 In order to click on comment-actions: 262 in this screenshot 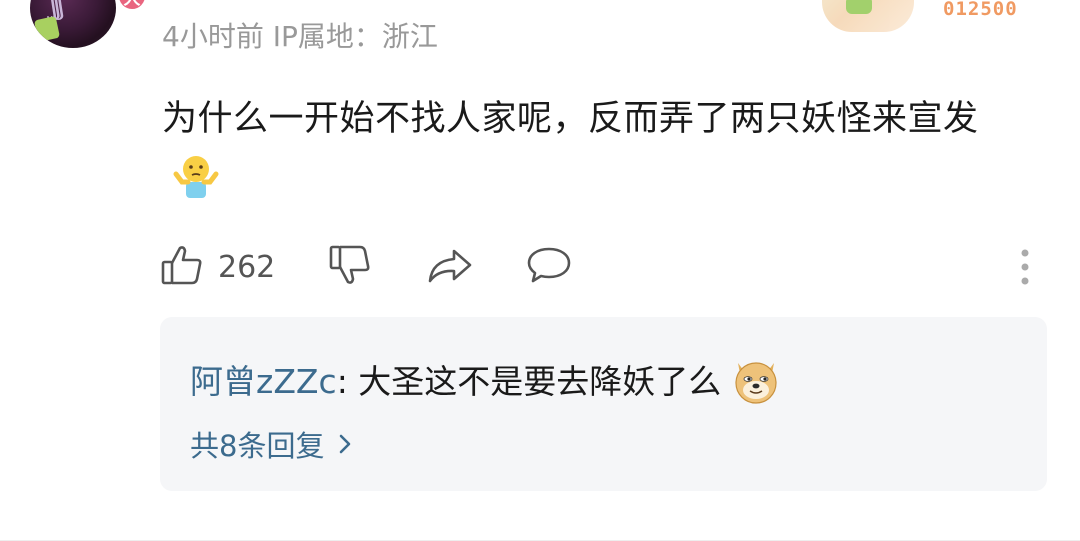, I will do `click(600, 267)`.